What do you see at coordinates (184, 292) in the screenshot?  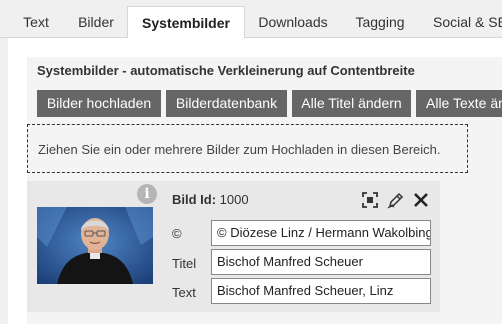 I see `text-label: Text` at bounding box center [184, 292].